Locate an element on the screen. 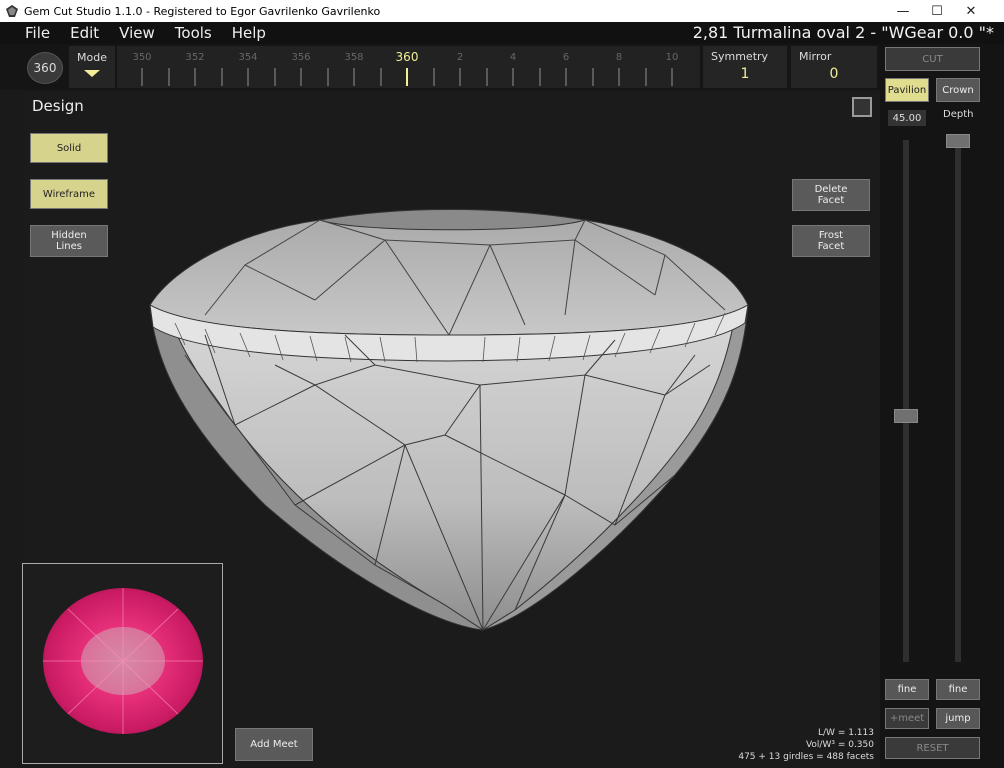 This screenshot has height=768, width=1004. menu-edit: Edit is located at coordinates (84, 33).